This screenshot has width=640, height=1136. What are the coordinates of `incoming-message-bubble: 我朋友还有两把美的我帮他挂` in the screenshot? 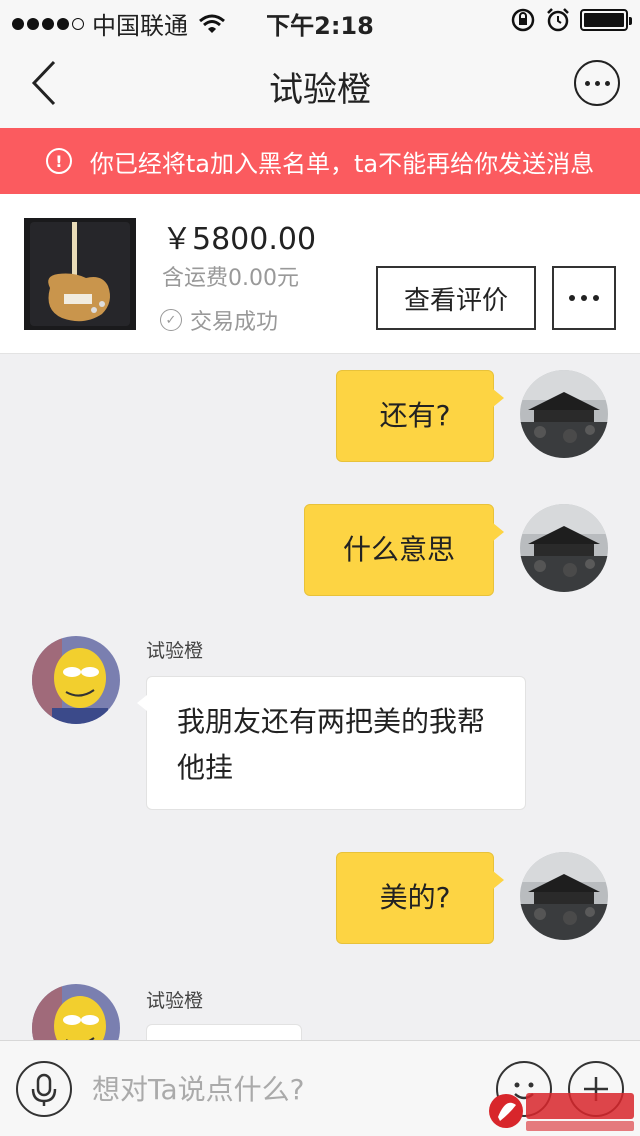 It's located at (331, 743).